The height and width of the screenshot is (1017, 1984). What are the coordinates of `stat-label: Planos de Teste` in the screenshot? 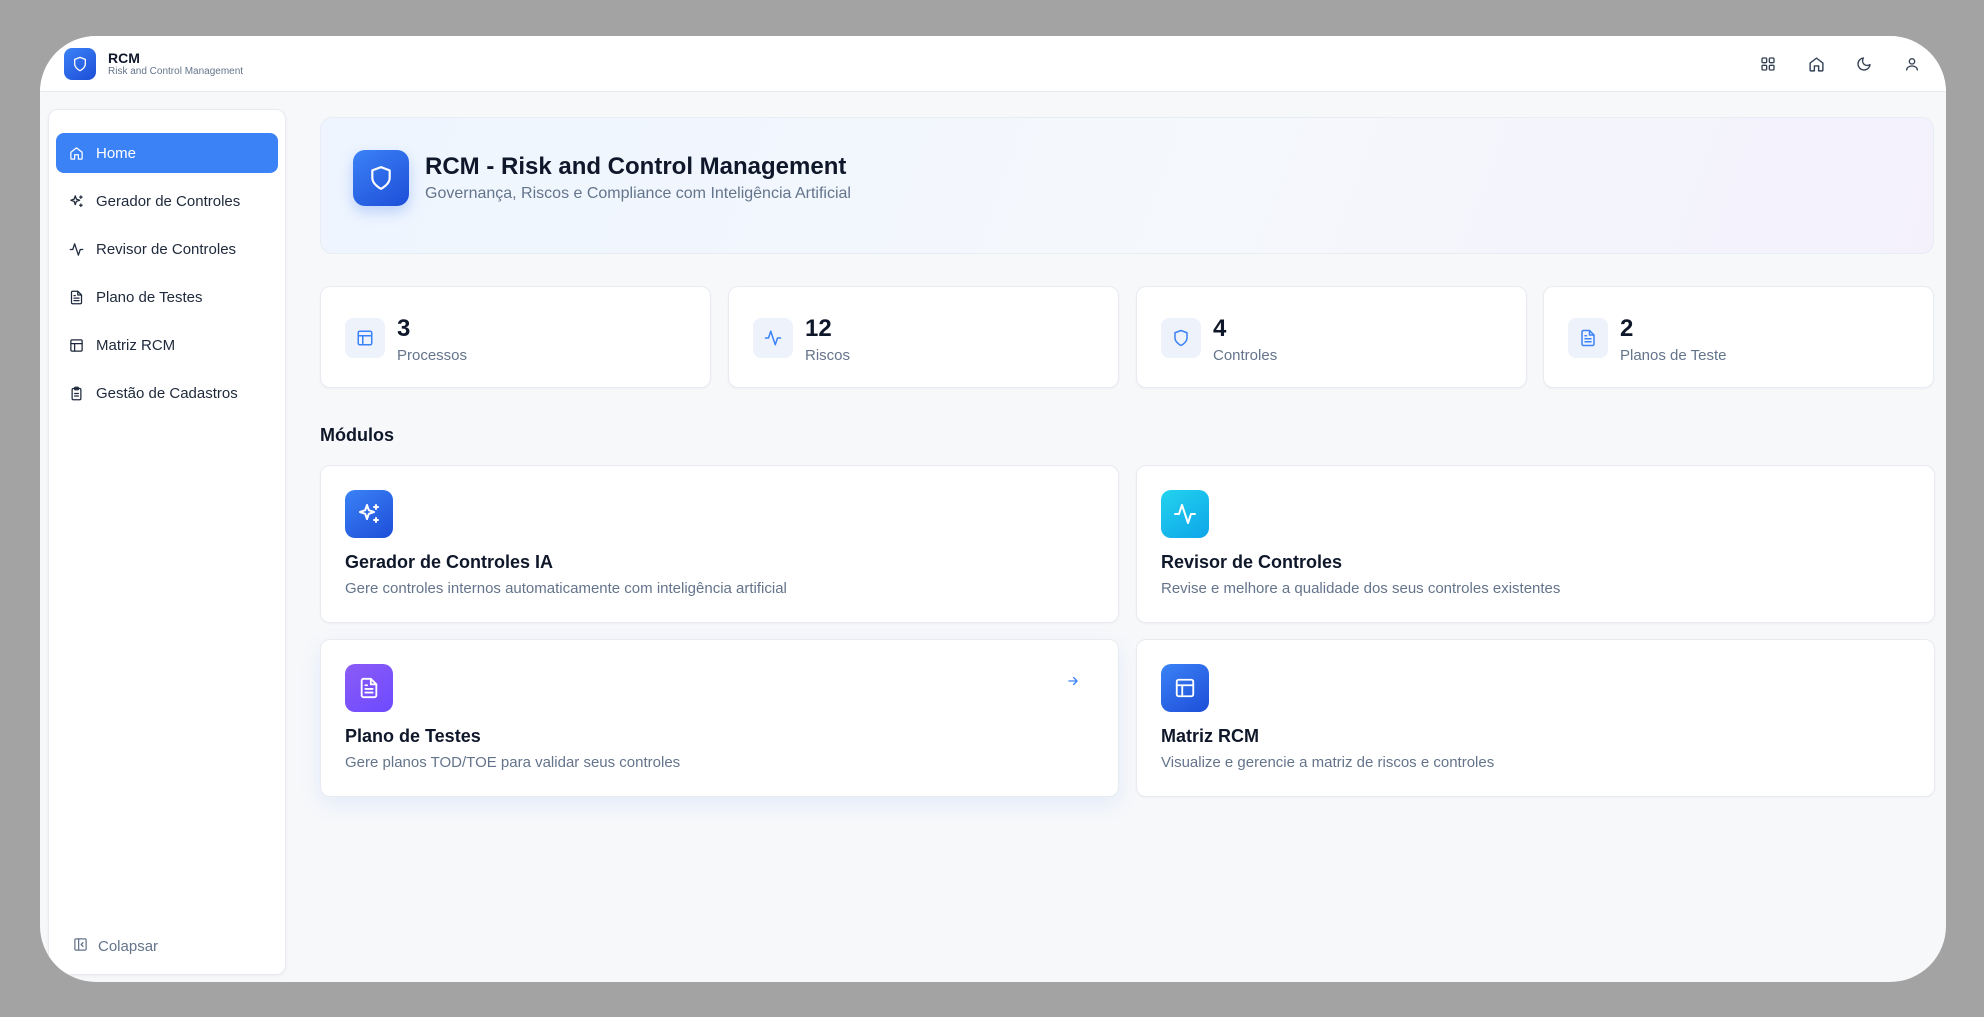 It's located at (1673, 355).